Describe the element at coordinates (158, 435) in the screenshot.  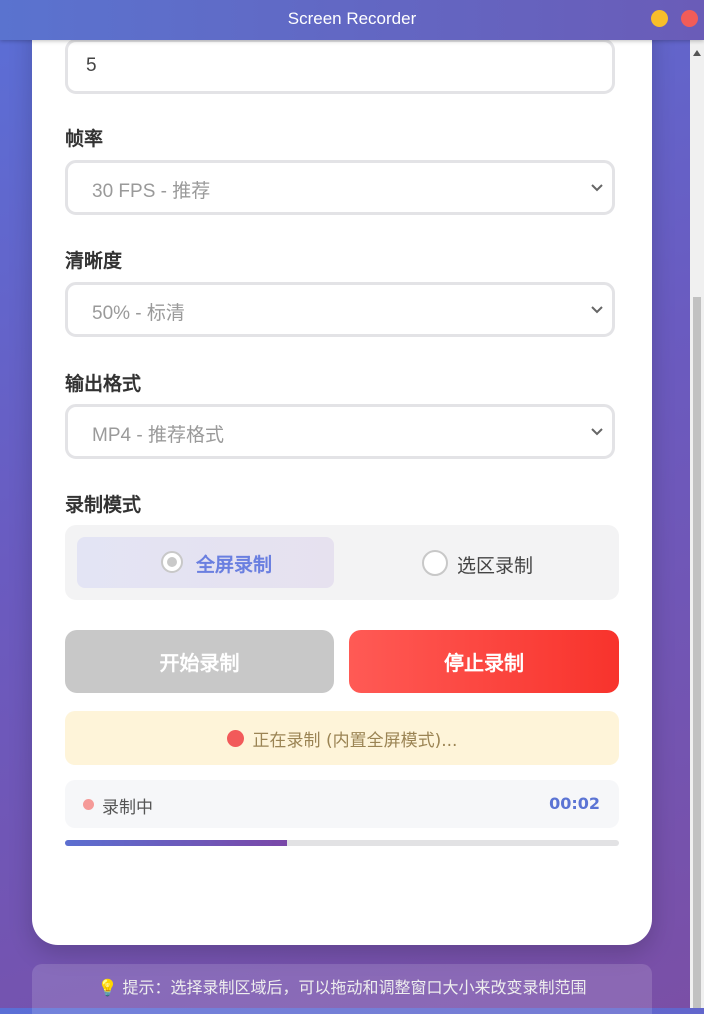
I see `format-value: MP4 - 推荐格式` at that location.